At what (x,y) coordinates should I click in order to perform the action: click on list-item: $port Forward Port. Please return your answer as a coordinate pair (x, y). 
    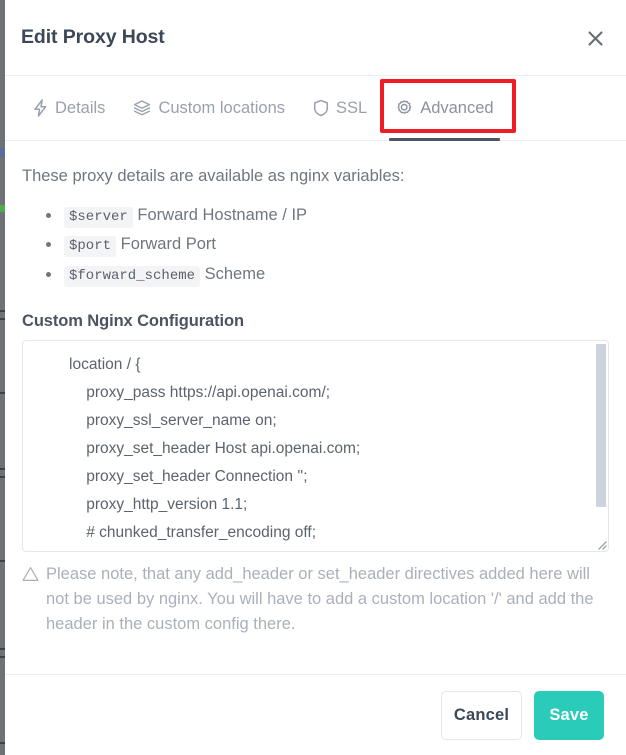
    Looking at the image, I should click on (327, 244).